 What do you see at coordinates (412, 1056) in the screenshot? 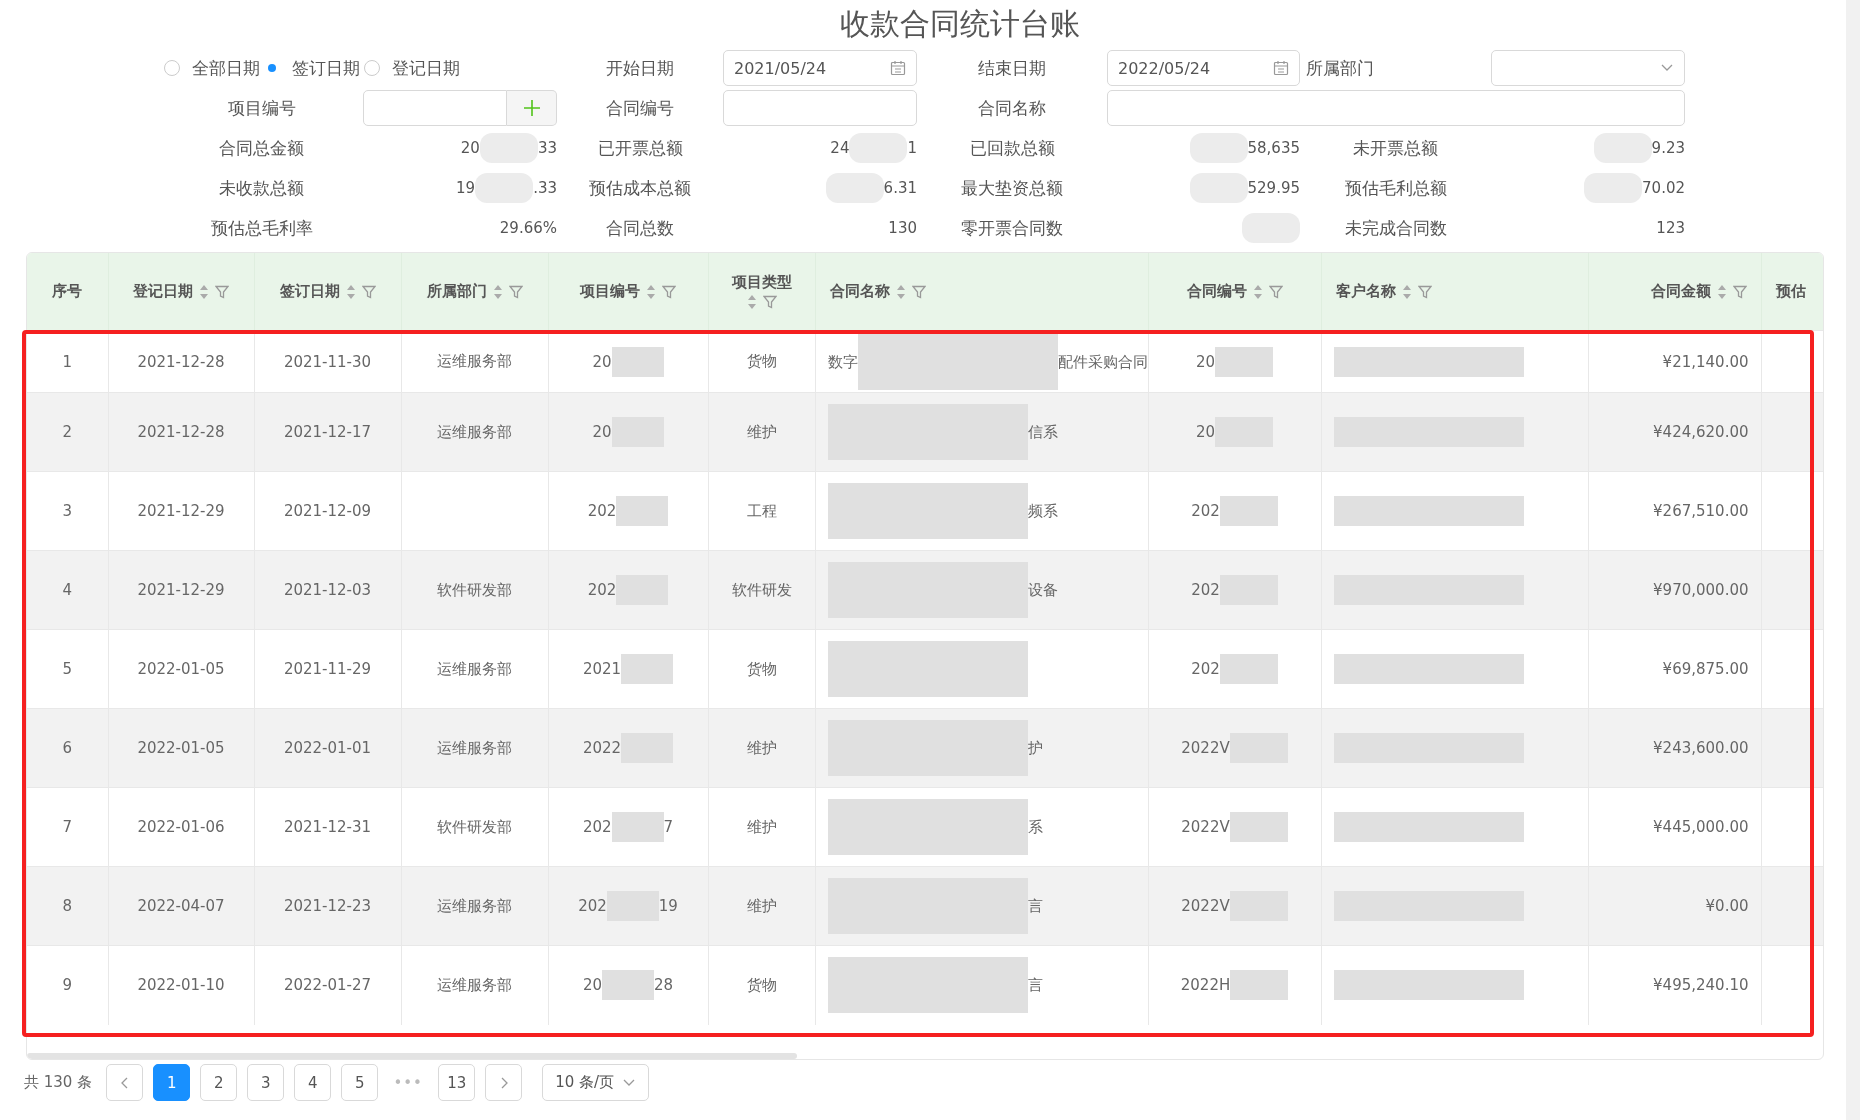
I see `horizontal-scrollbar` at bounding box center [412, 1056].